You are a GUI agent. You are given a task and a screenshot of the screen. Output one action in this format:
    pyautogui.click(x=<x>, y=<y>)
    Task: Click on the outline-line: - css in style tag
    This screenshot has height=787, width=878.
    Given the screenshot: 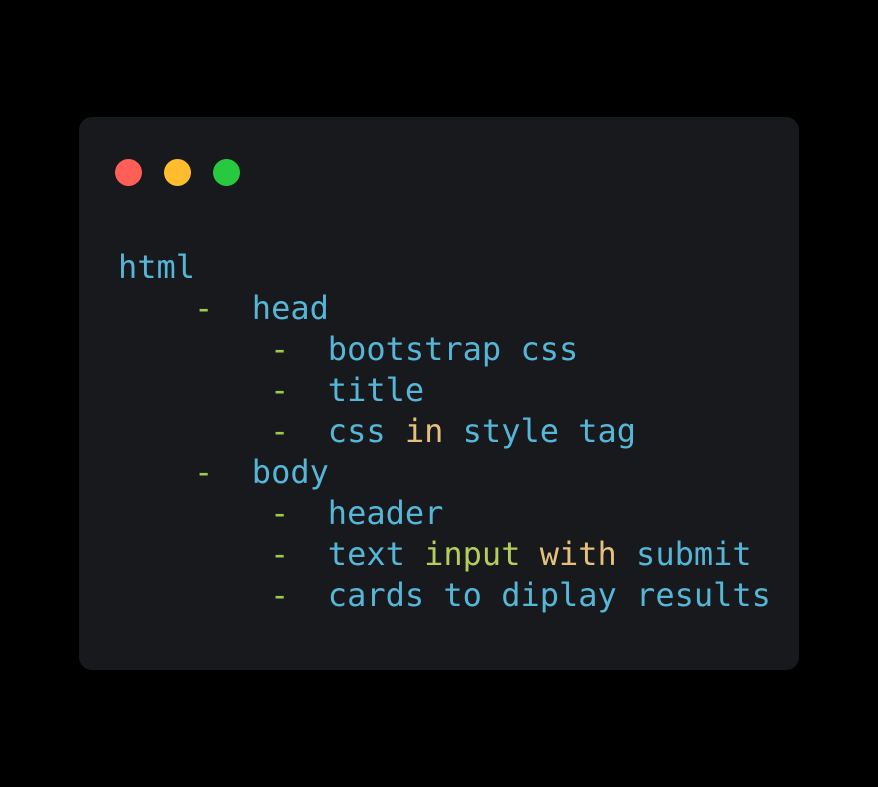 What is the action you would take?
    pyautogui.click(x=448, y=431)
    